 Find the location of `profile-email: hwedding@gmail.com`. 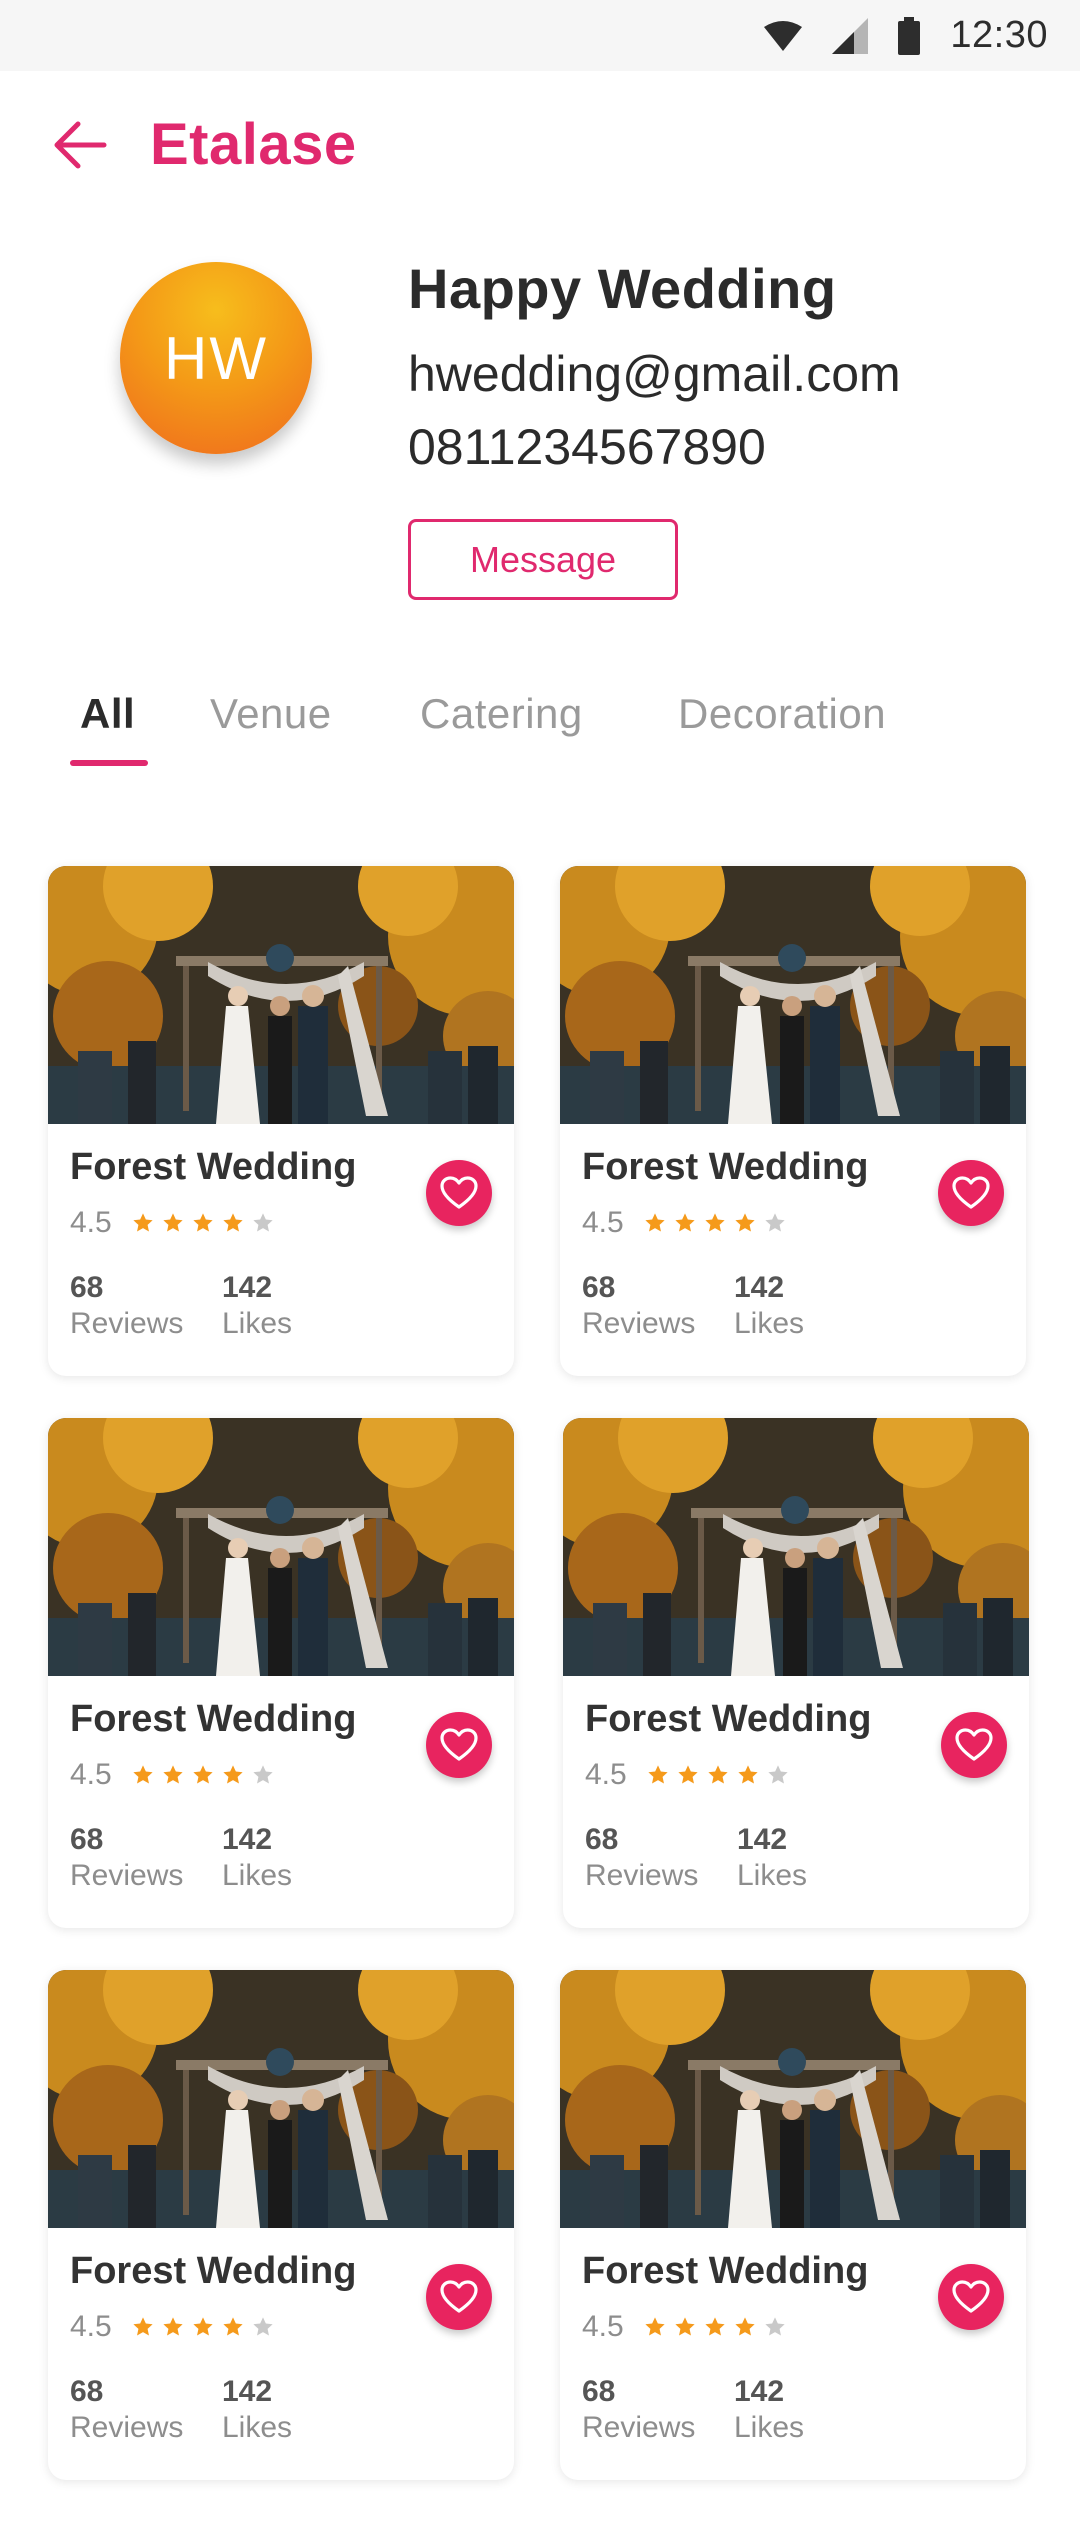

profile-email: hwedding@gmail.com is located at coordinates (654, 374).